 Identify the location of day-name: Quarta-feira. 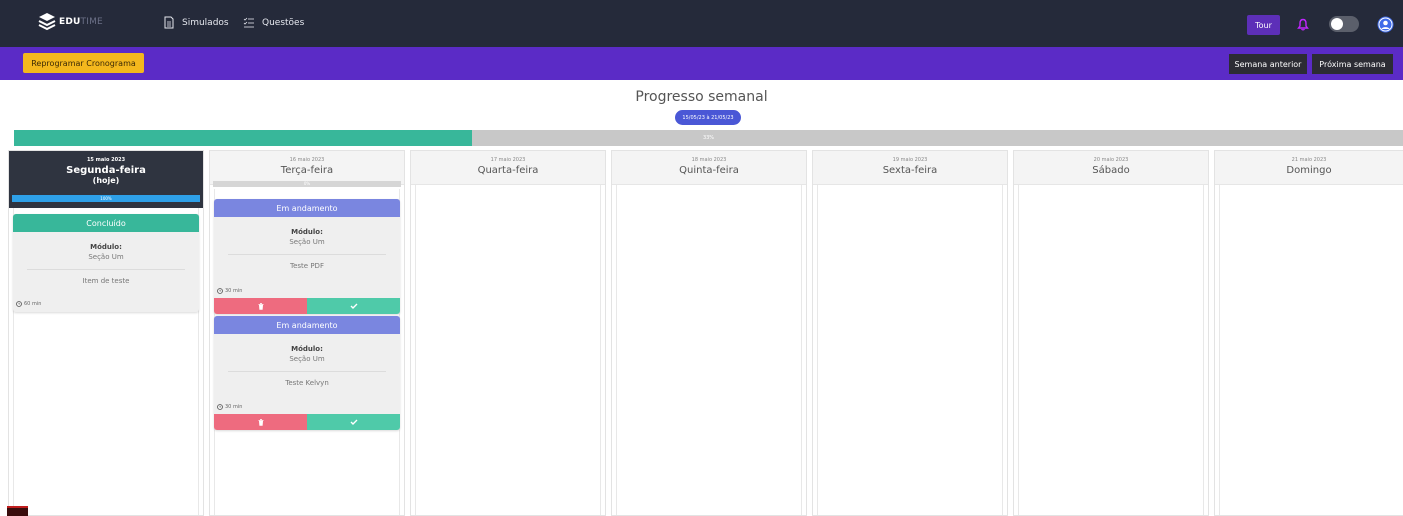
(508, 170).